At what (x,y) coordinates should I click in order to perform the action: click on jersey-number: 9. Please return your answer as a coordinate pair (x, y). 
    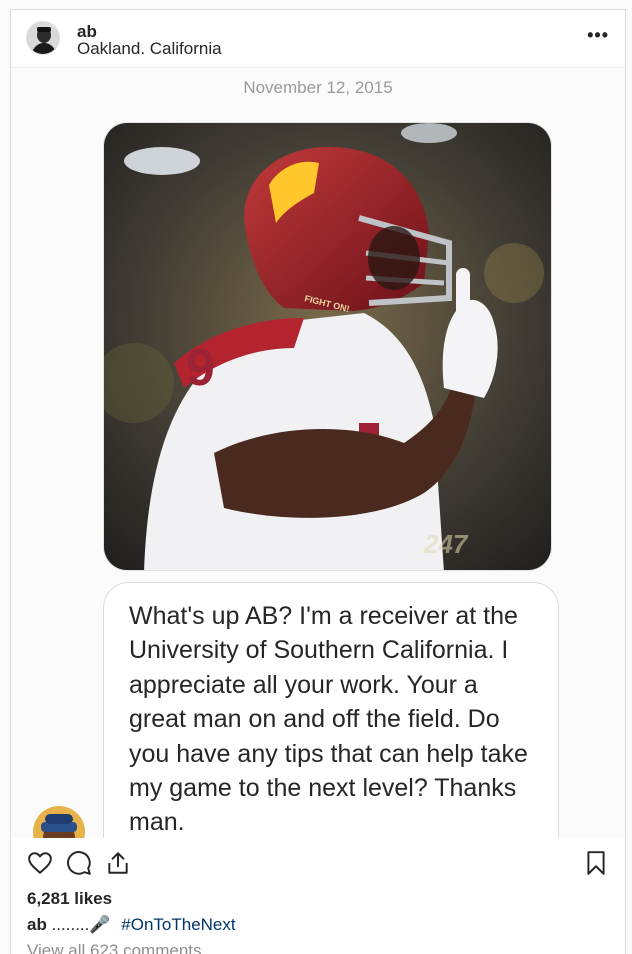
    Looking at the image, I should click on (200, 368).